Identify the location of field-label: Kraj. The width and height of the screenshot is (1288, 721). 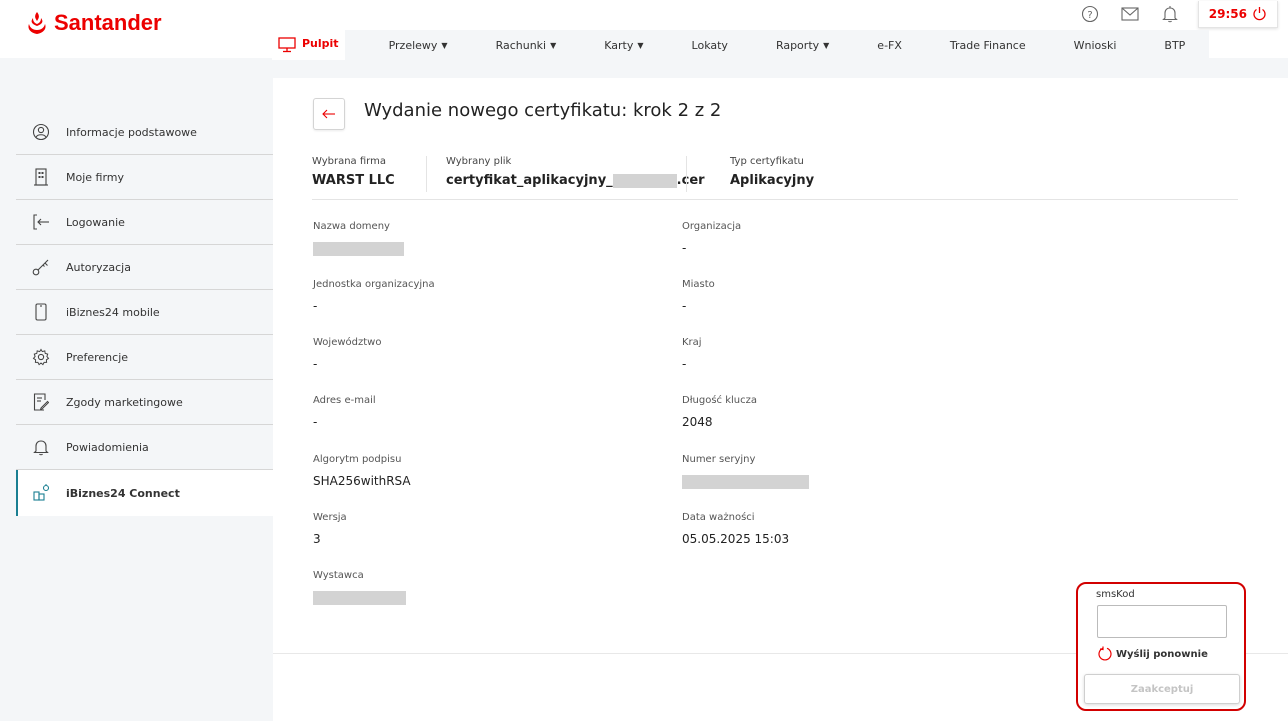
(692, 342).